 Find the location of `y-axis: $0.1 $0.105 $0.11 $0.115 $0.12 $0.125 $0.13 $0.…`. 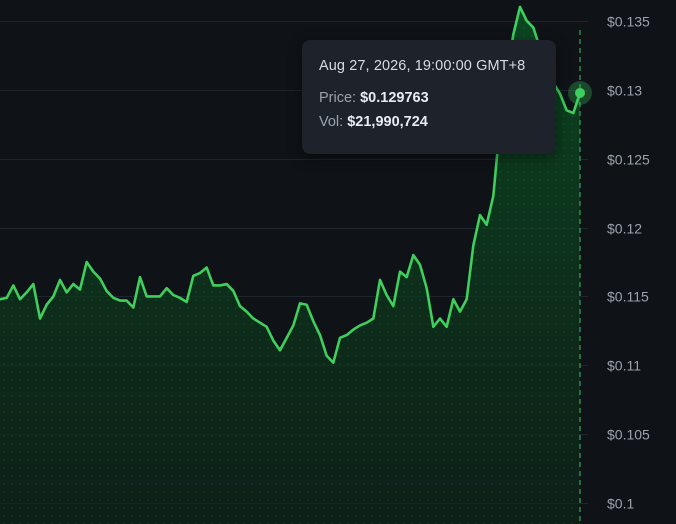

y-axis: $0.1 $0.105 $0.11 $0.115 $0.12 $0.125 $0.13 $0.… is located at coordinates (628, 263).